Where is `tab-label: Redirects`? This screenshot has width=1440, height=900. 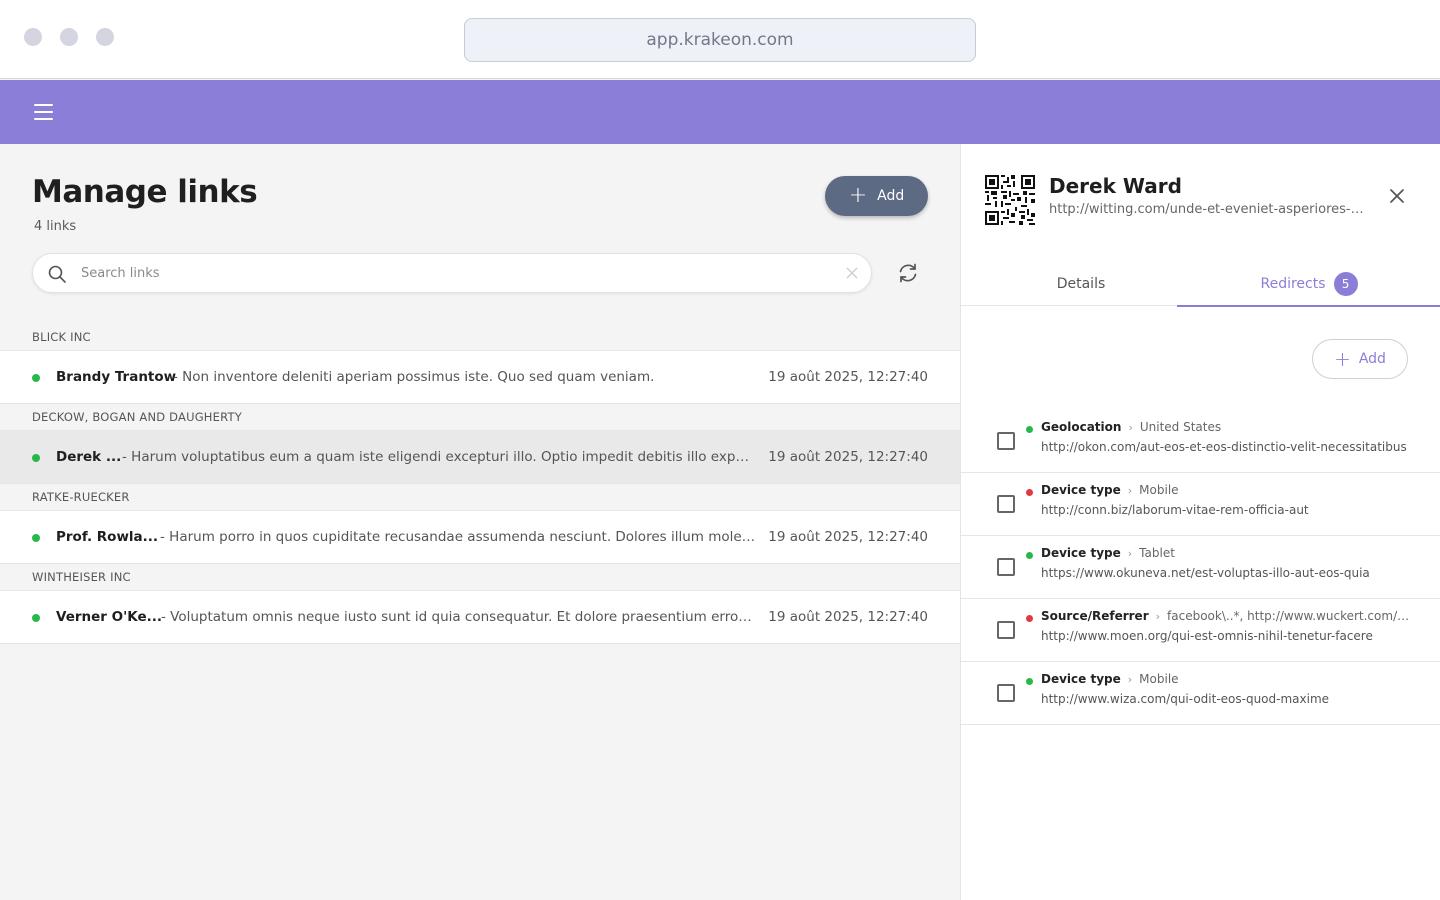
tab-label: Redirects is located at coordinates (1293, 283).